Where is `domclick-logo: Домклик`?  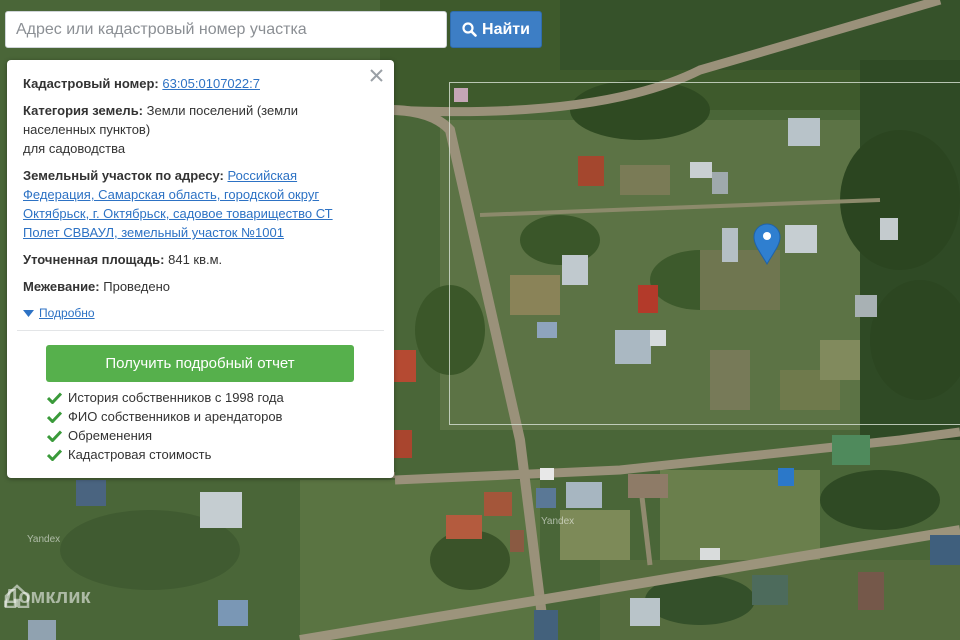
domclick-logo: Домклик is located at coordinates (47, 597).